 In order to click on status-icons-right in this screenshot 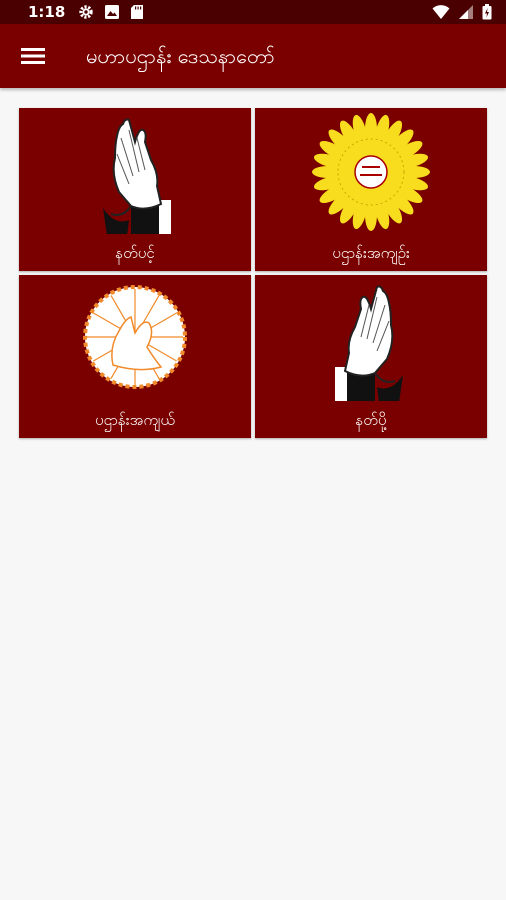, I will do `click(462, 12)`.